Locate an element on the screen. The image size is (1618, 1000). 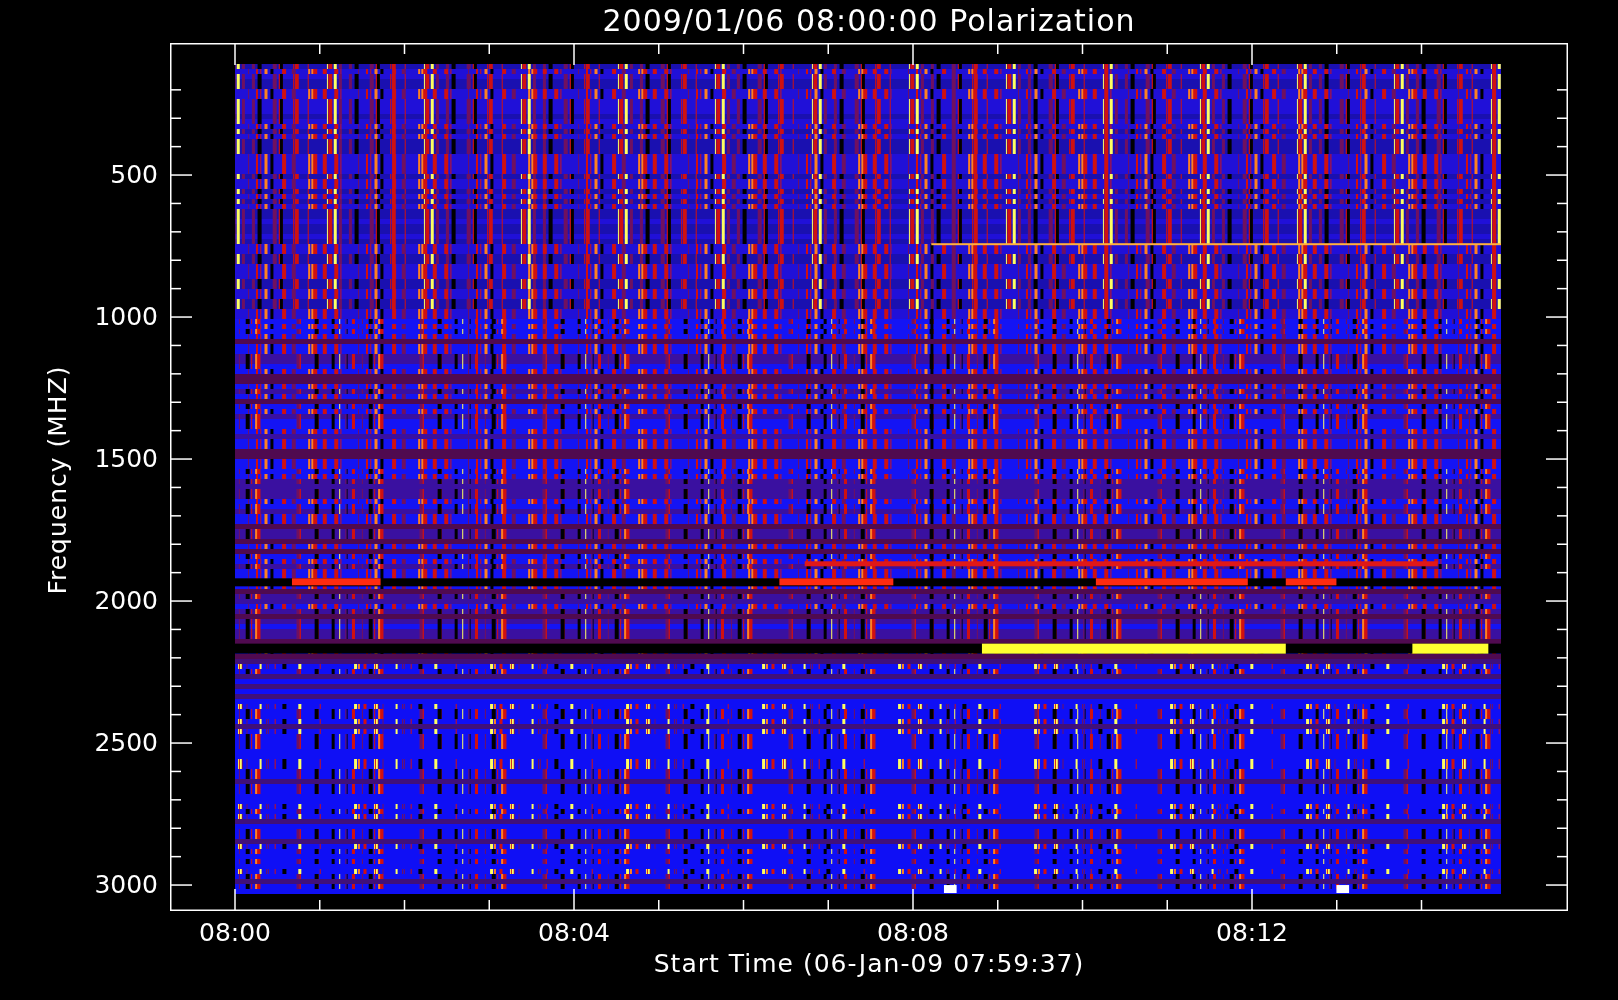
y-axis-label: Frequency (MHZ) is located at coordinates (57, 480).